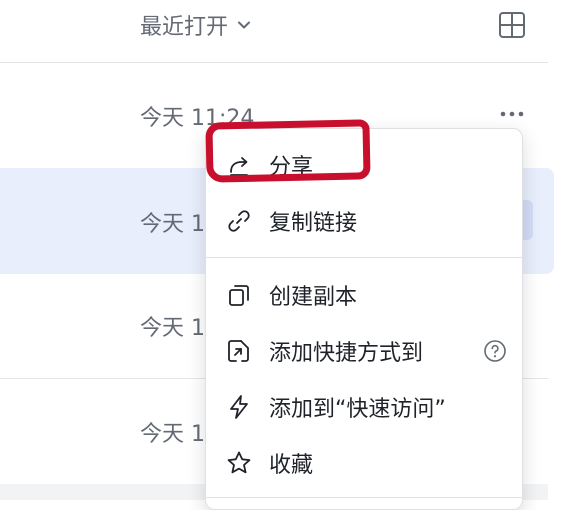 The width and height of the screenshot is (588, 510). What do you see at coordinates (313, 297) in the screenshot?
I see `menu-item-label: 创建副本` at bounding box center [313, 297].